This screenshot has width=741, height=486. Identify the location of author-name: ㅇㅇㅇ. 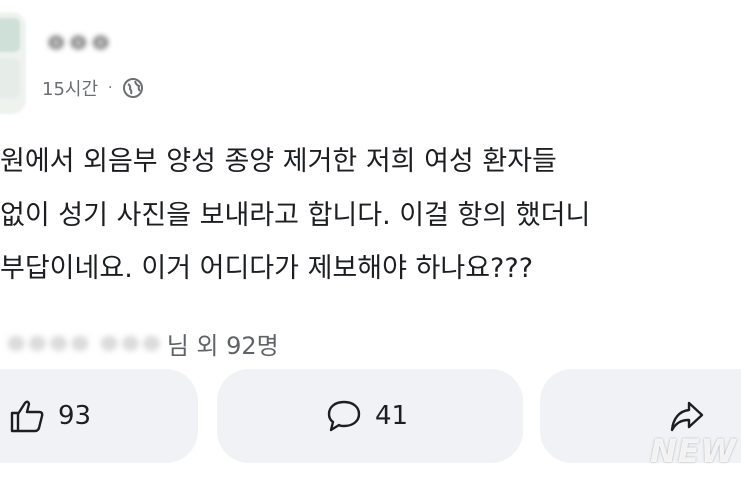
(79, 42).